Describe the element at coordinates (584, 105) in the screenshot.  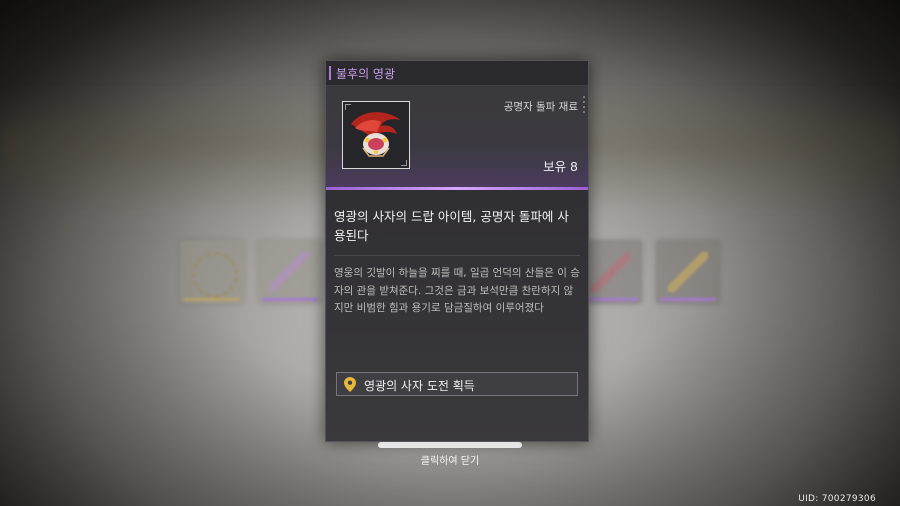
I see `scroll-indicator` at that location.